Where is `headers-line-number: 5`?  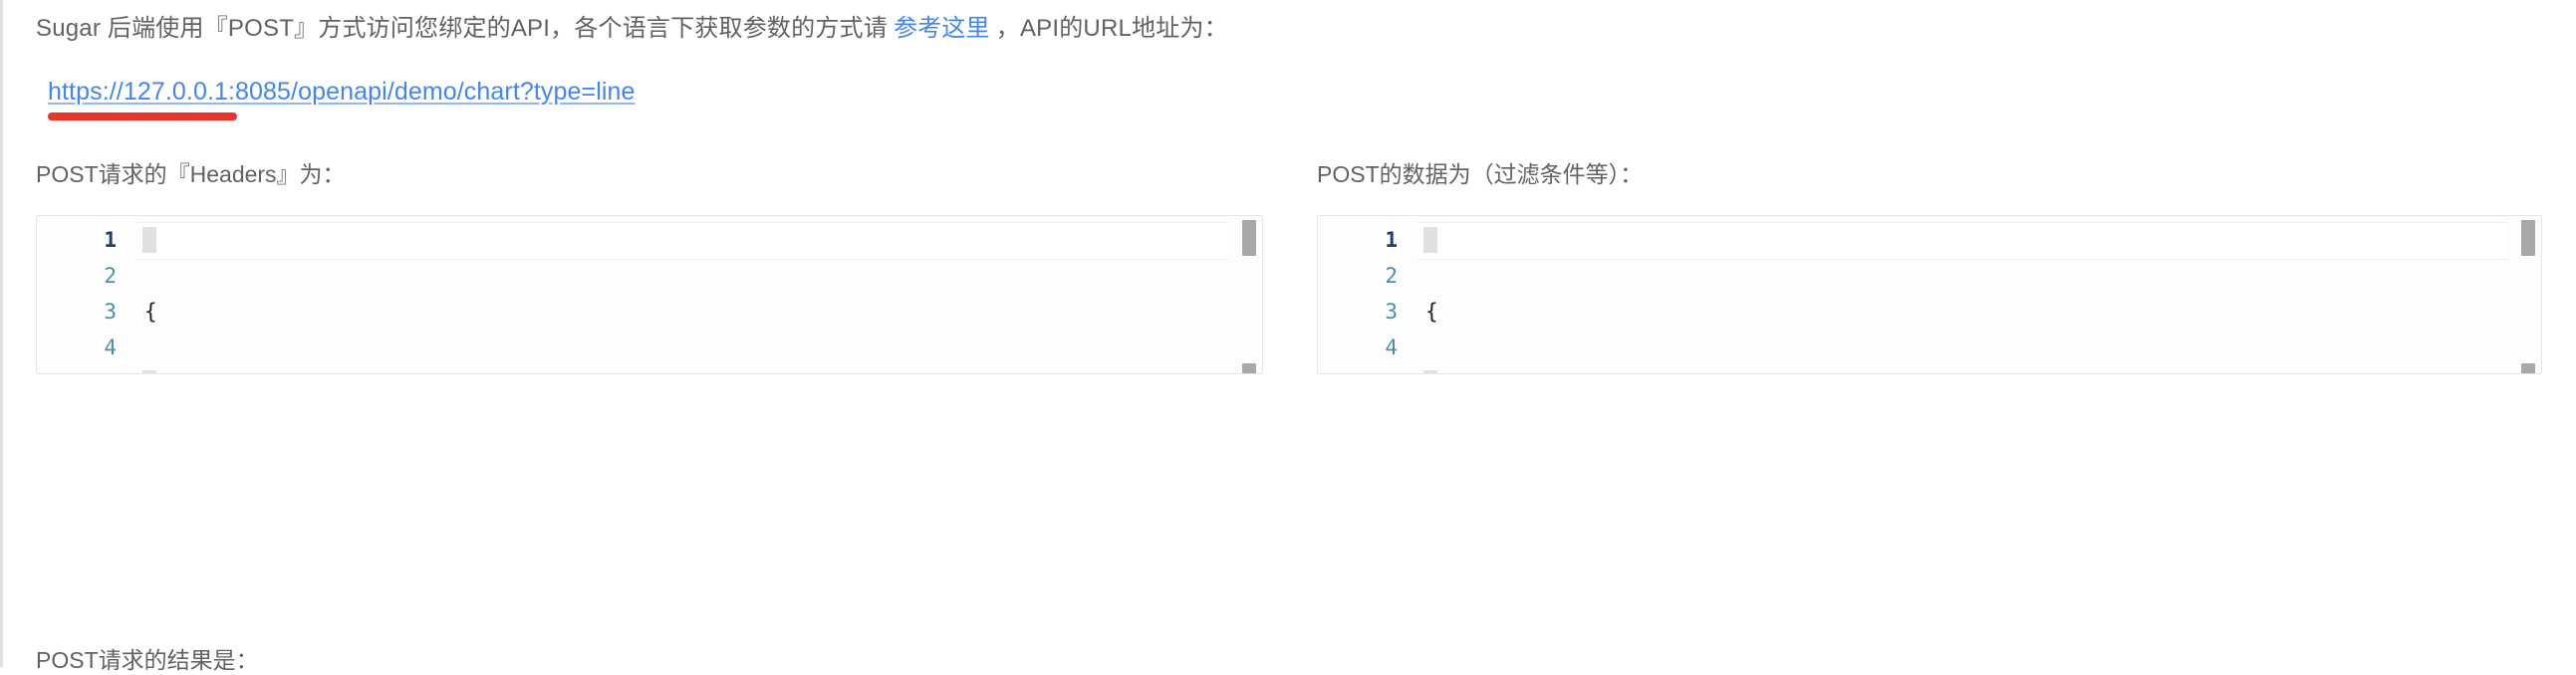
headers-line-number: 5 is located at coordinates (83, 369).